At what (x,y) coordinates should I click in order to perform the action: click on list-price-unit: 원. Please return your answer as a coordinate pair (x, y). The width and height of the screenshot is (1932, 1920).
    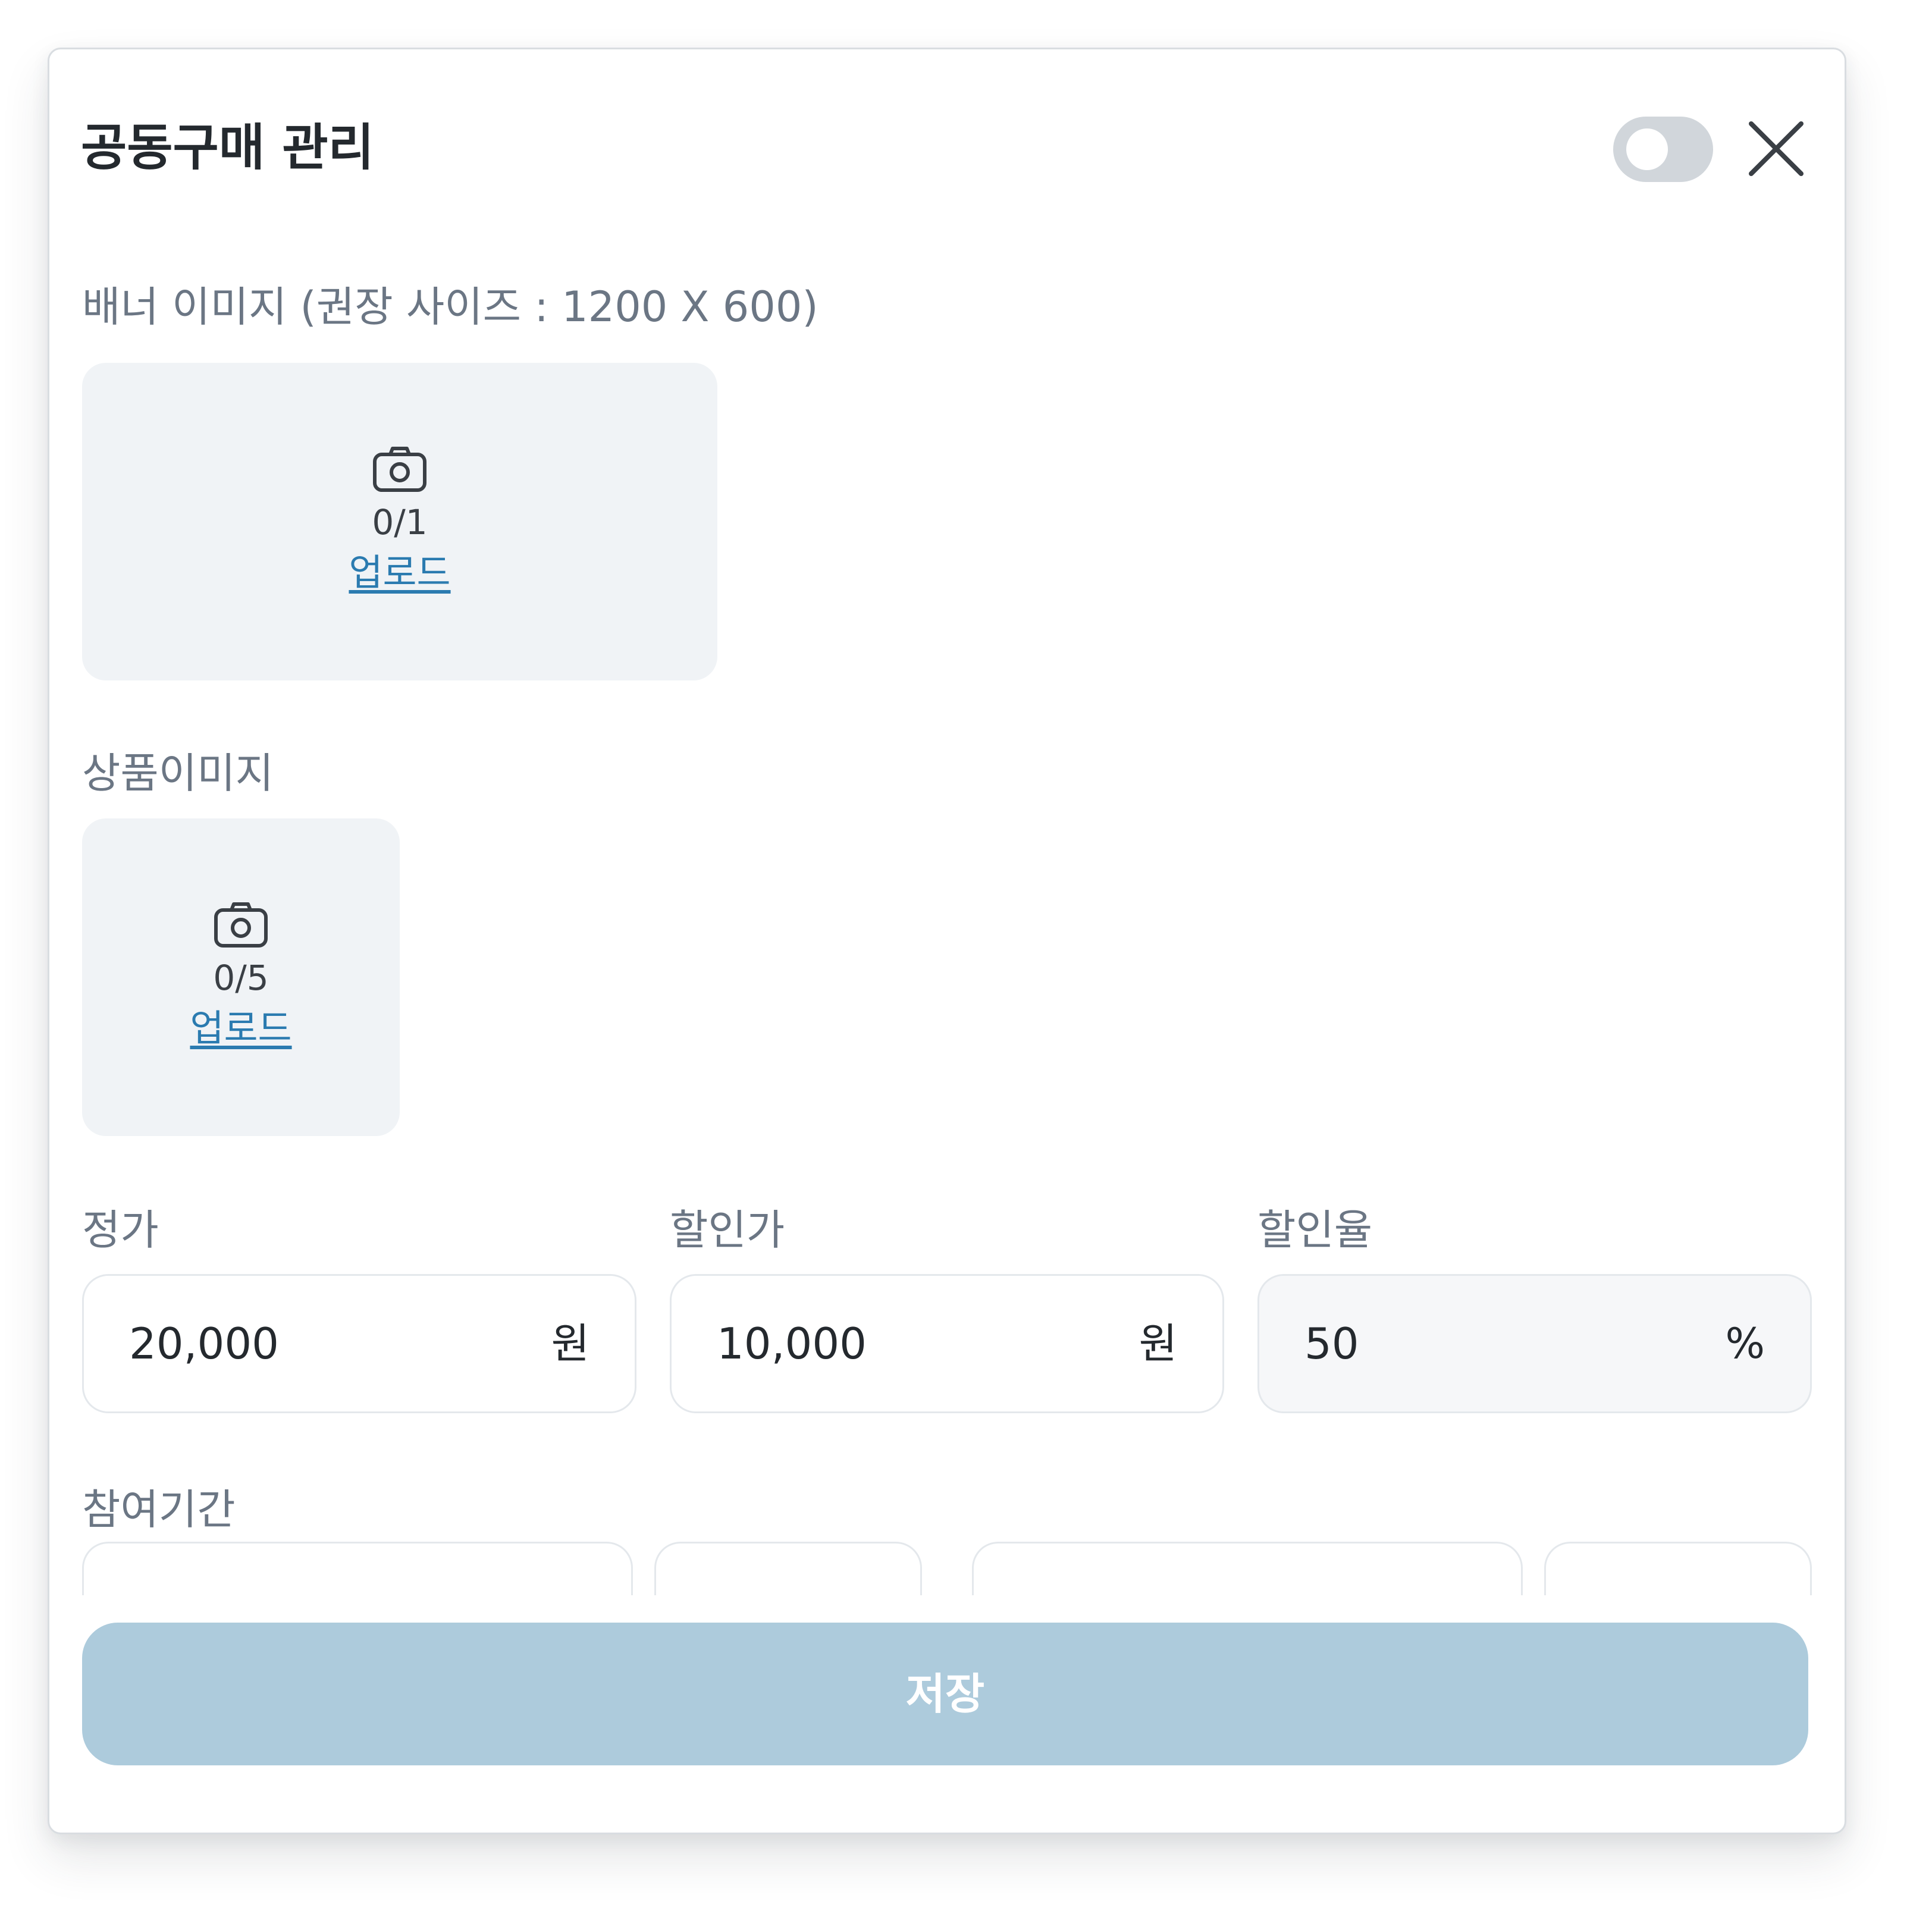
    Looking at the image, I should click on (570, 1344).